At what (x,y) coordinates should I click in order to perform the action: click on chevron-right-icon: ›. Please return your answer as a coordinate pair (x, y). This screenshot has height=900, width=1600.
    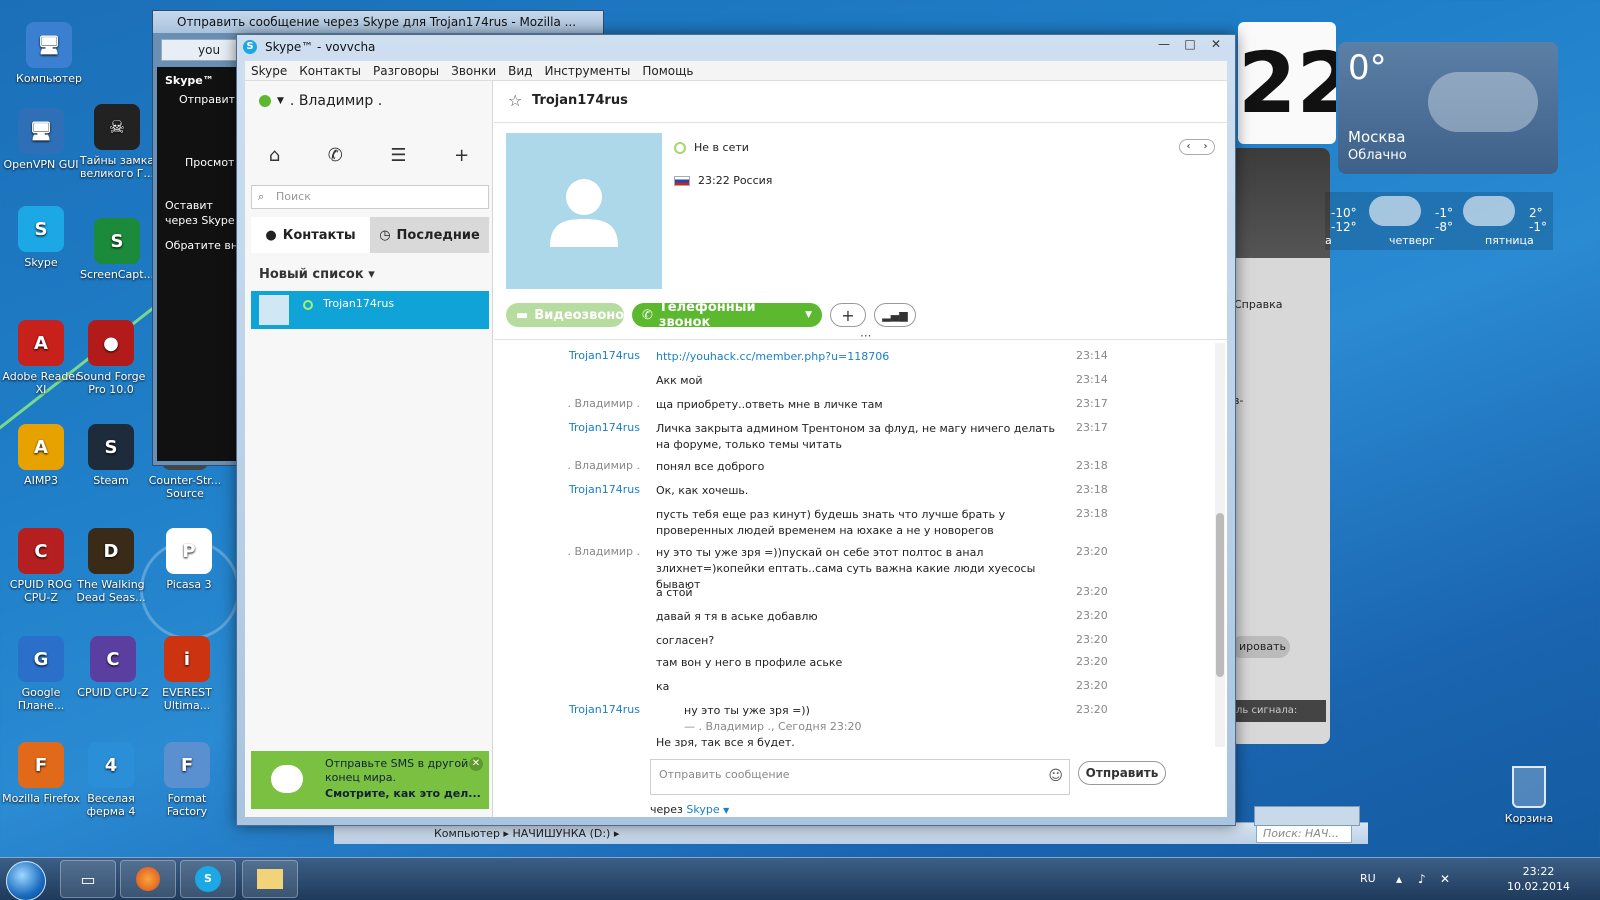
    Looking at the image, I should click on (1206, 147).